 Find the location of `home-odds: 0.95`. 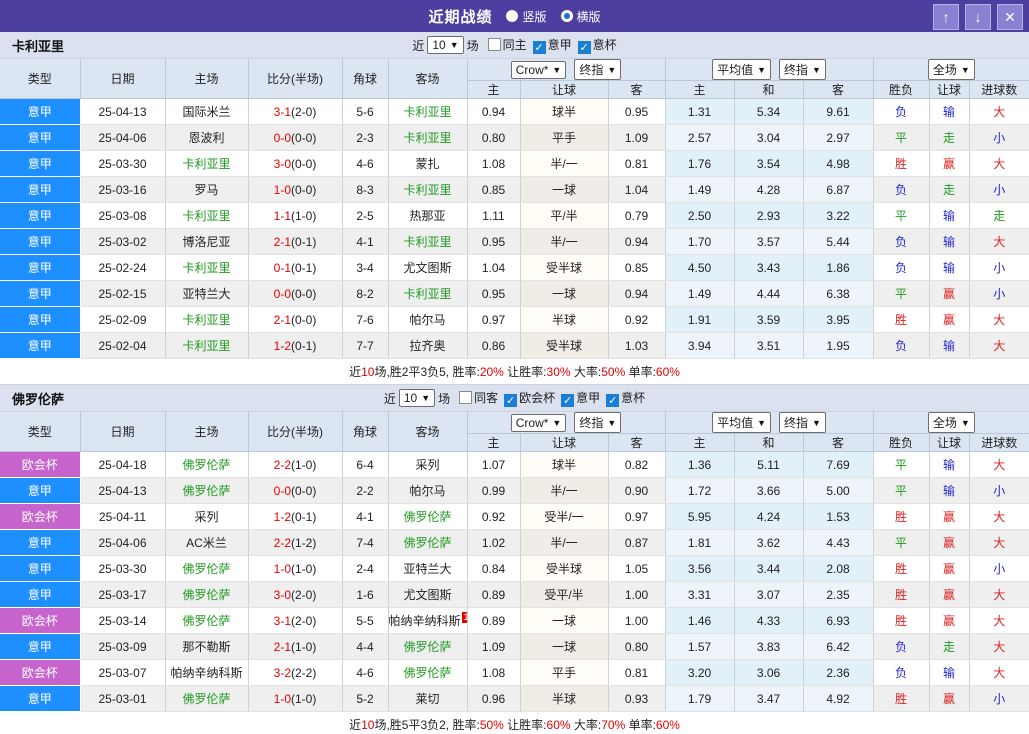

home-odds: 0.95 is located at coordinates (494, 293).